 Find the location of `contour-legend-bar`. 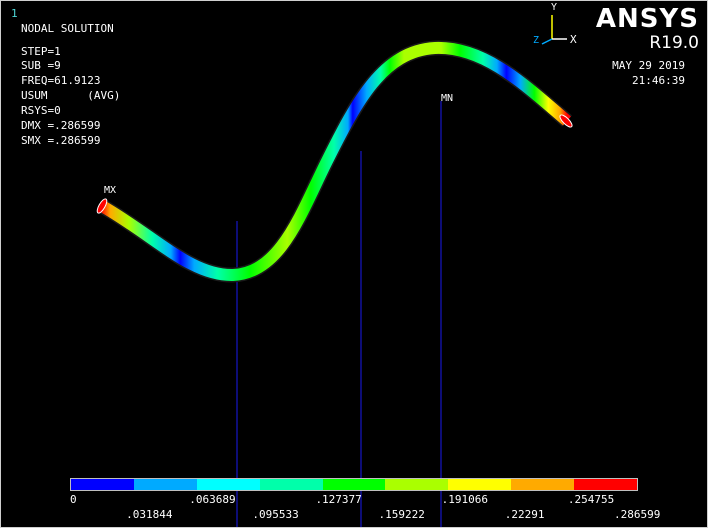

contour-legend-bar is located at coordinates (354, 484).